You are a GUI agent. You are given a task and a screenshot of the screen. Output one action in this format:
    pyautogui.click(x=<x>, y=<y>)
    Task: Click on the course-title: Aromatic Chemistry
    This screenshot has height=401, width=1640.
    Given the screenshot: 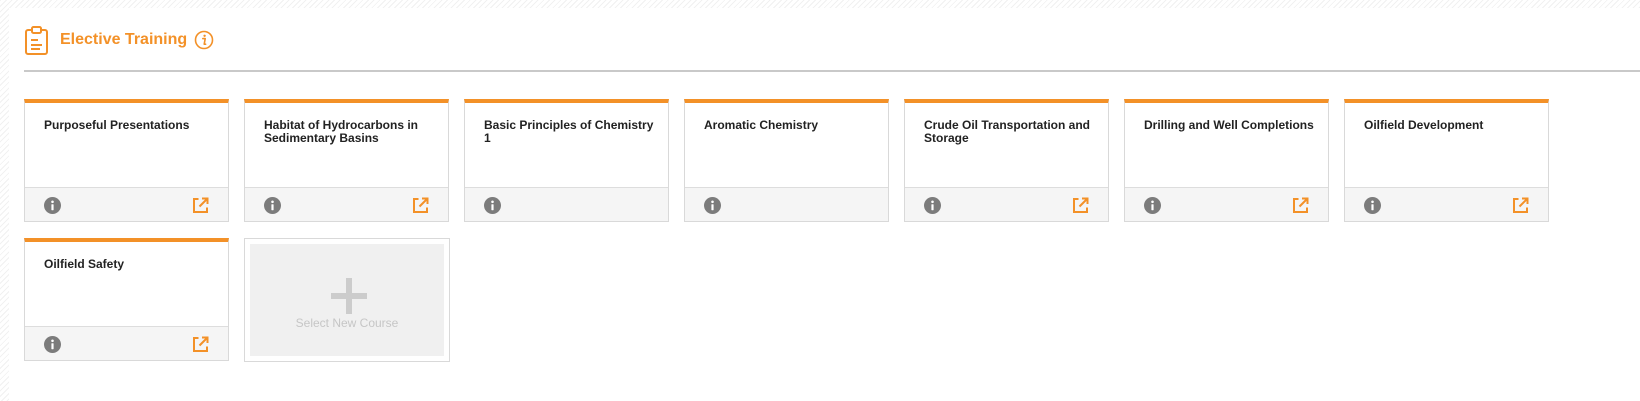 What is the action you would take?
    pyautogui.click(x=761, y=125)
    